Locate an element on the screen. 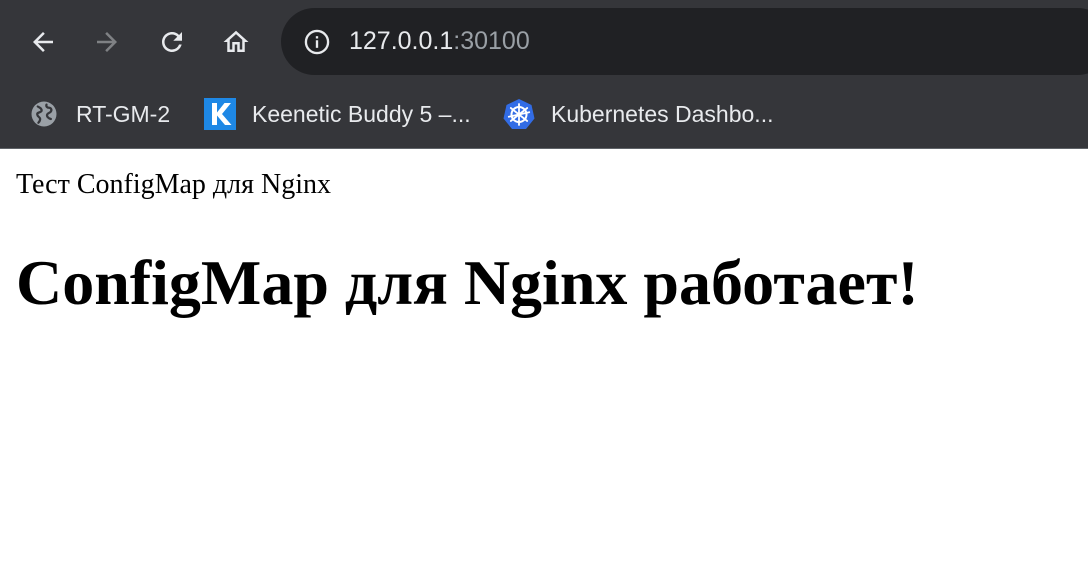 This screenshot has height=578, width=1088. bookmark-label: RT-GM-2 is located at coordinates (123, 113).